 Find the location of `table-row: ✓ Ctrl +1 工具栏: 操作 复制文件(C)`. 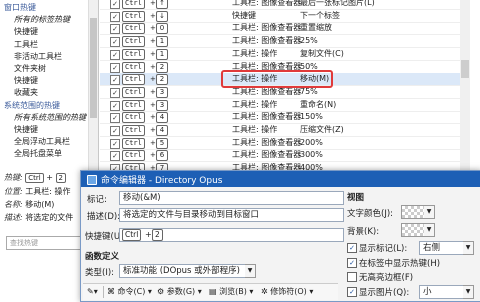

table-row: ✓ Ctrl +1 工具栏: 操作 复制文件(C) is located at coordinates (280, 54).